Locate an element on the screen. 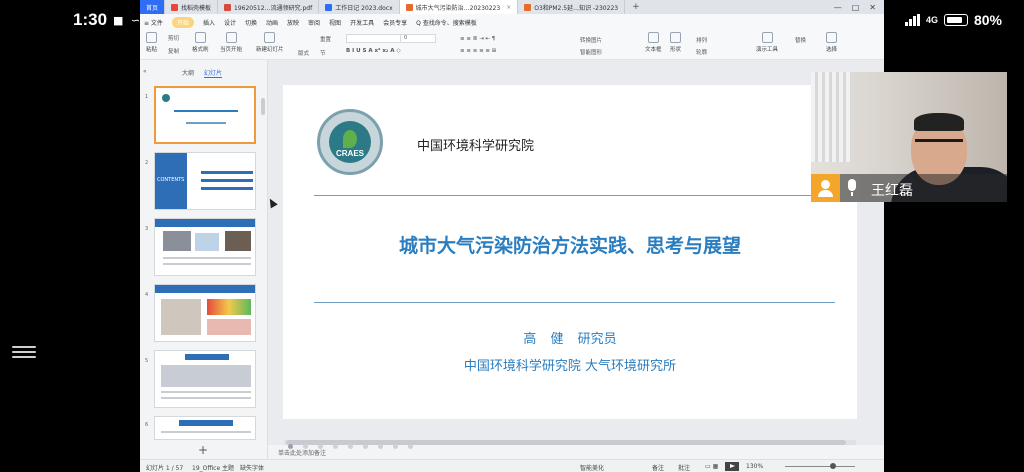 The width and height of the screenshot is (1024, 472). shape-button: 形状 is located at coordinates (675, 42).